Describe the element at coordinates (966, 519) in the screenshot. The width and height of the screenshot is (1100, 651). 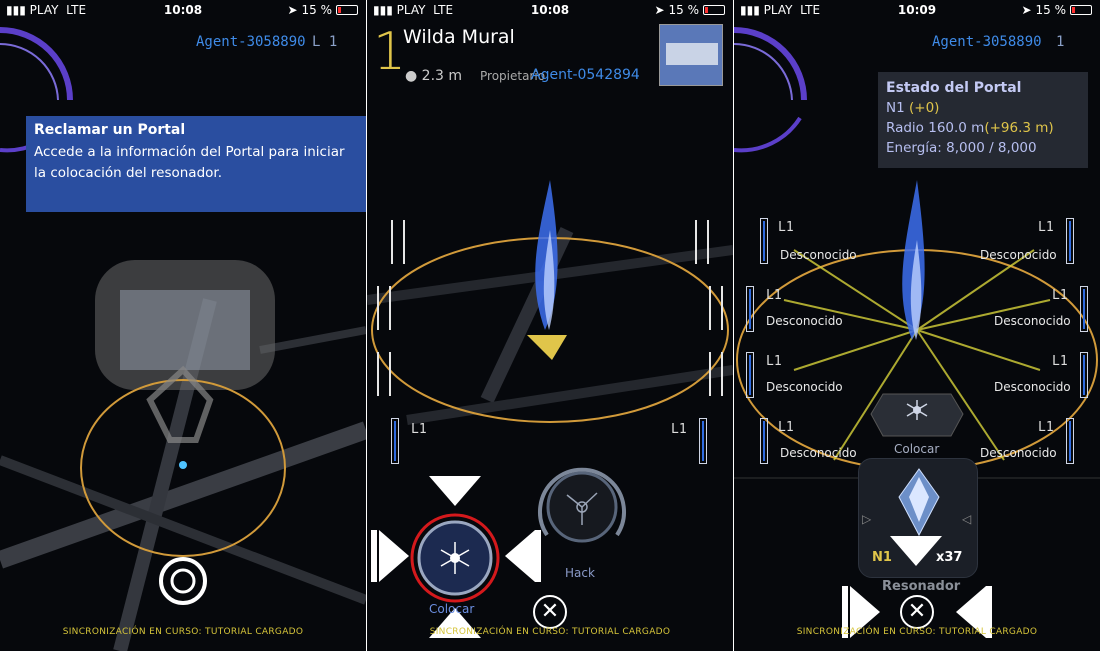
I see `next-item-arrow: ◁` at that location.